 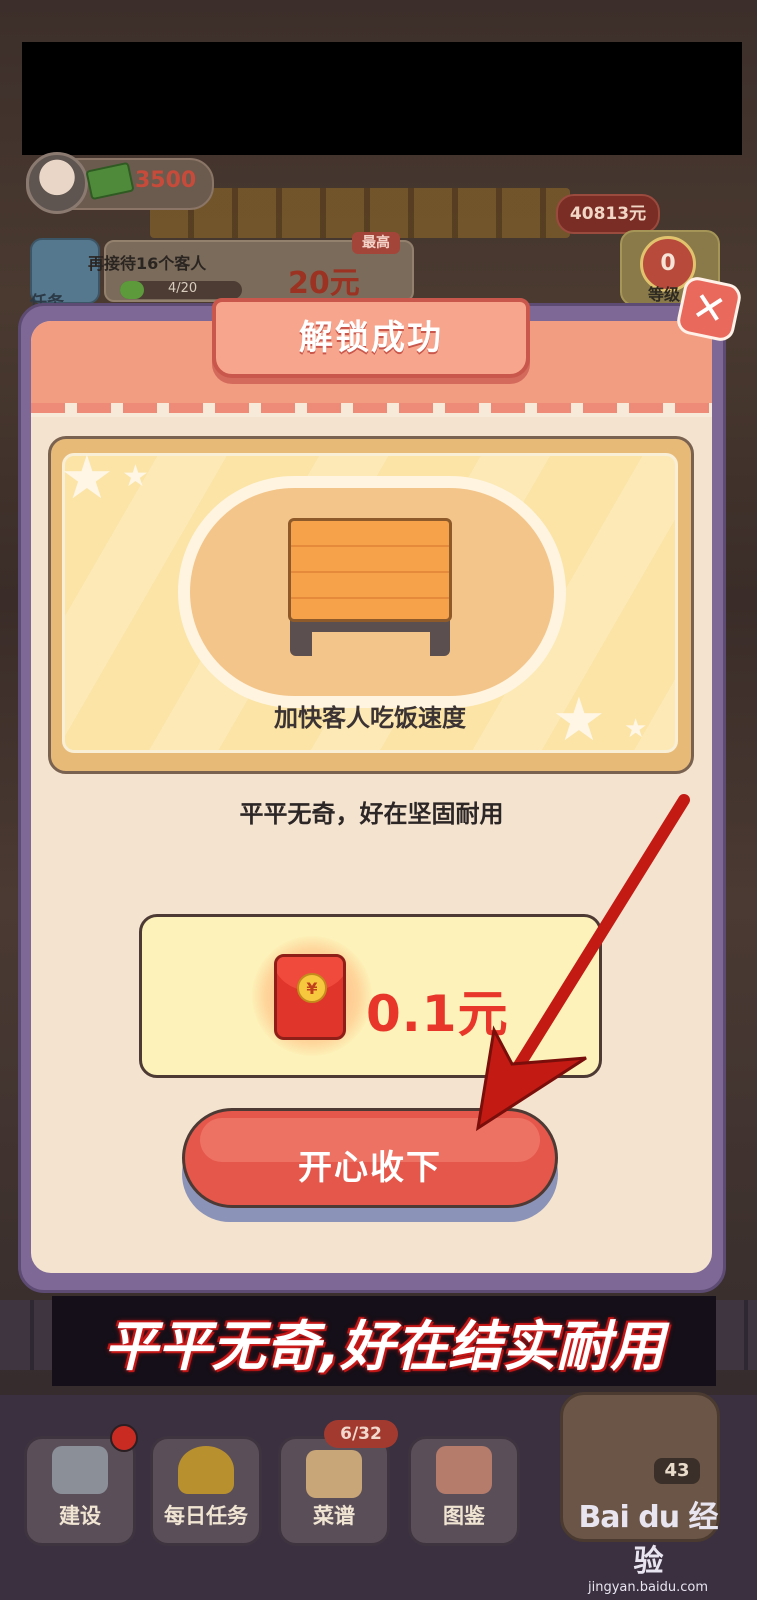 What do you see at coordinates (464, 1516) in the screenshot?
I see `nav-collection-label: 图鉴` at bounding box center [464, 1516].